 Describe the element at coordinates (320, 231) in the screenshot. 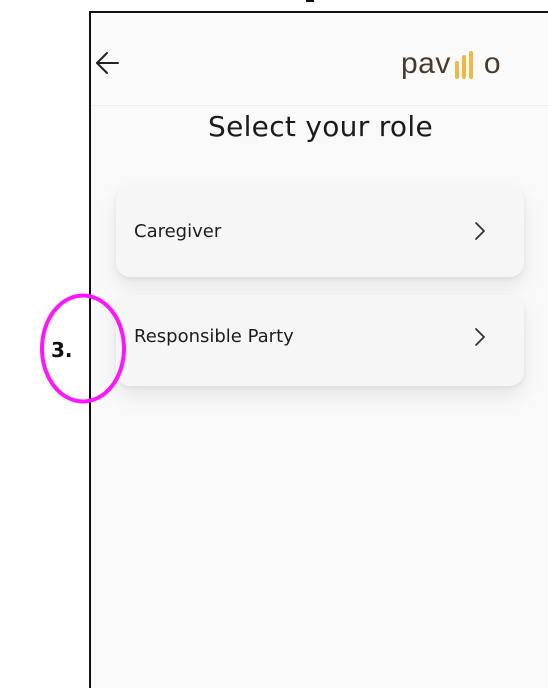

I see `role-card-caregiver: Caregiver` at that location.